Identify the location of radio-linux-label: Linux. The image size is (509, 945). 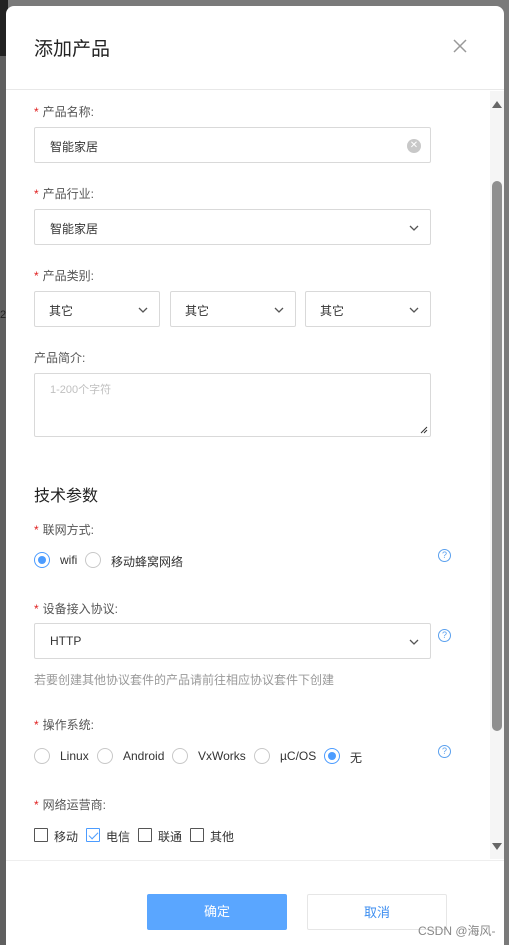
(74, 756).